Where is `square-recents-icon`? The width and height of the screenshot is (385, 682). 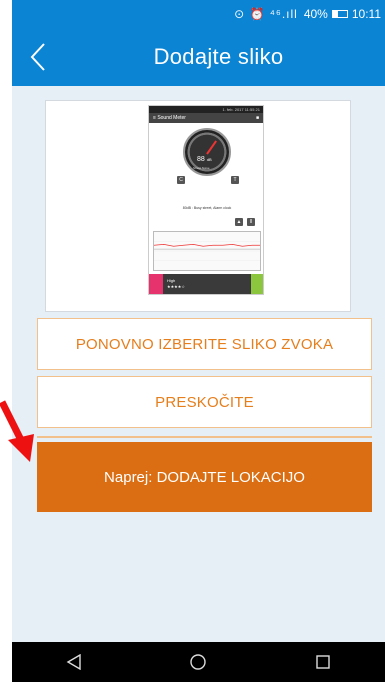 square-recents-icon is located at coordinates (323, 662).